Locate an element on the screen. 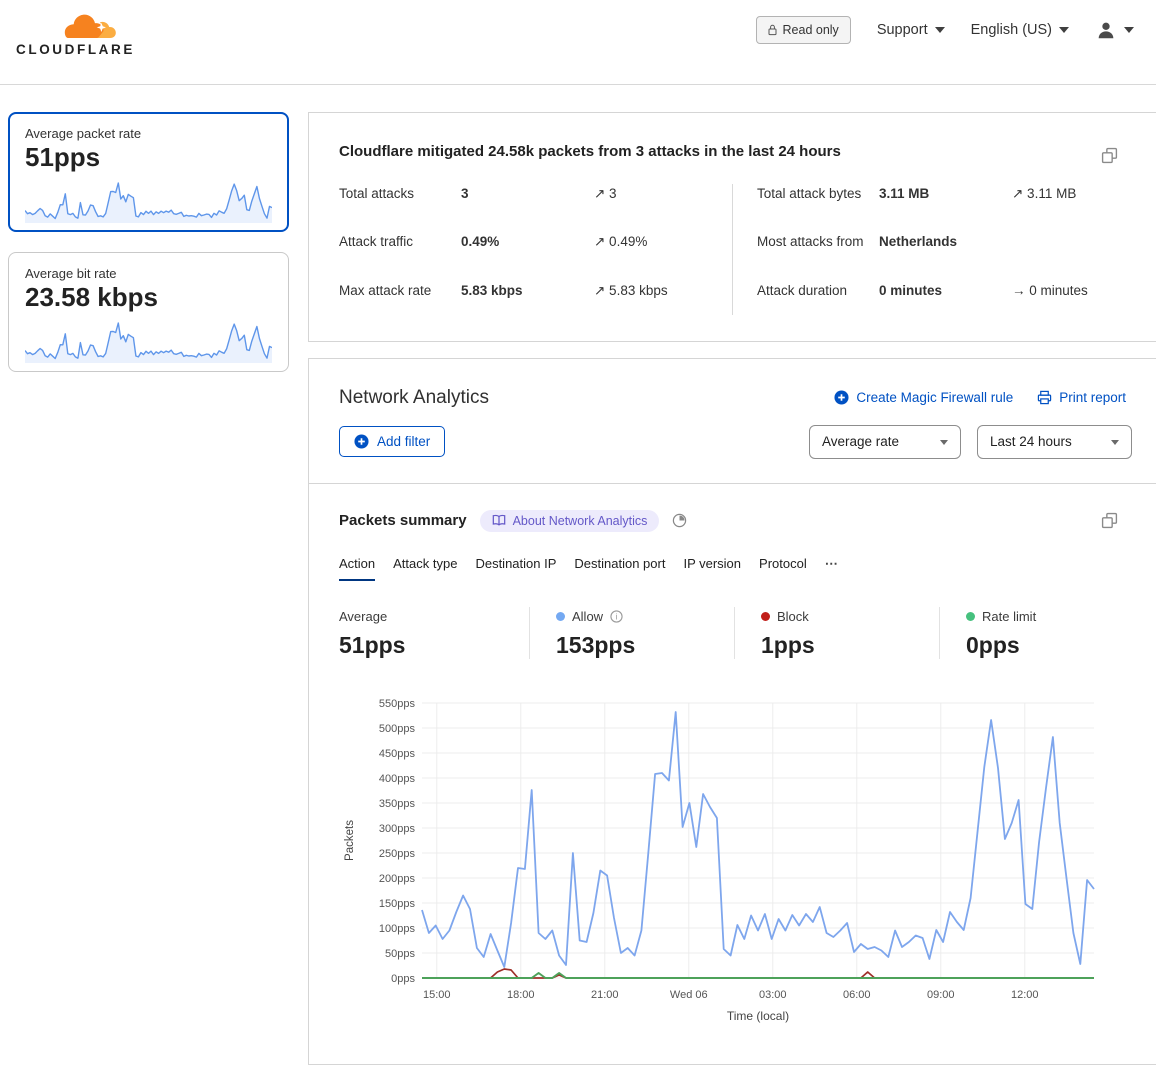 Image resolution: width=1156 pixels, height=1080 pixels. y-tick-label: 350pps is located at coordinates (397, 804).